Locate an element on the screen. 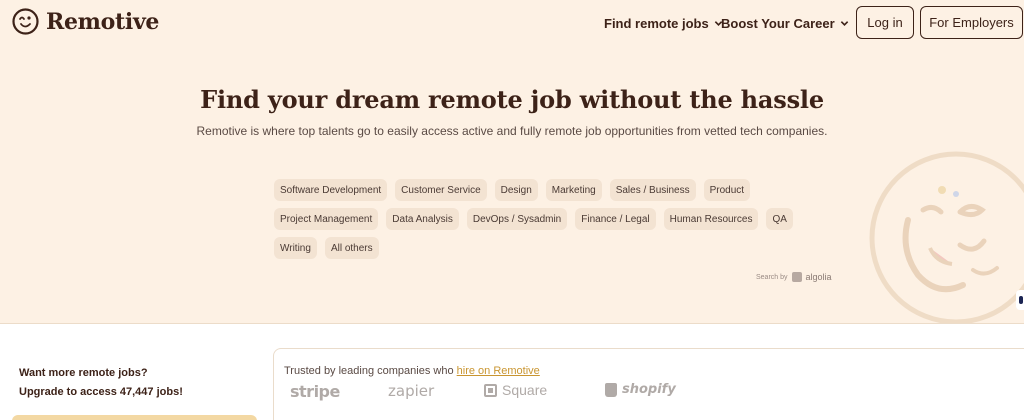 Image resolution: width=1024 pixels, height=420 pixels. category-tag: Writing is located at coordinates (295, 248).